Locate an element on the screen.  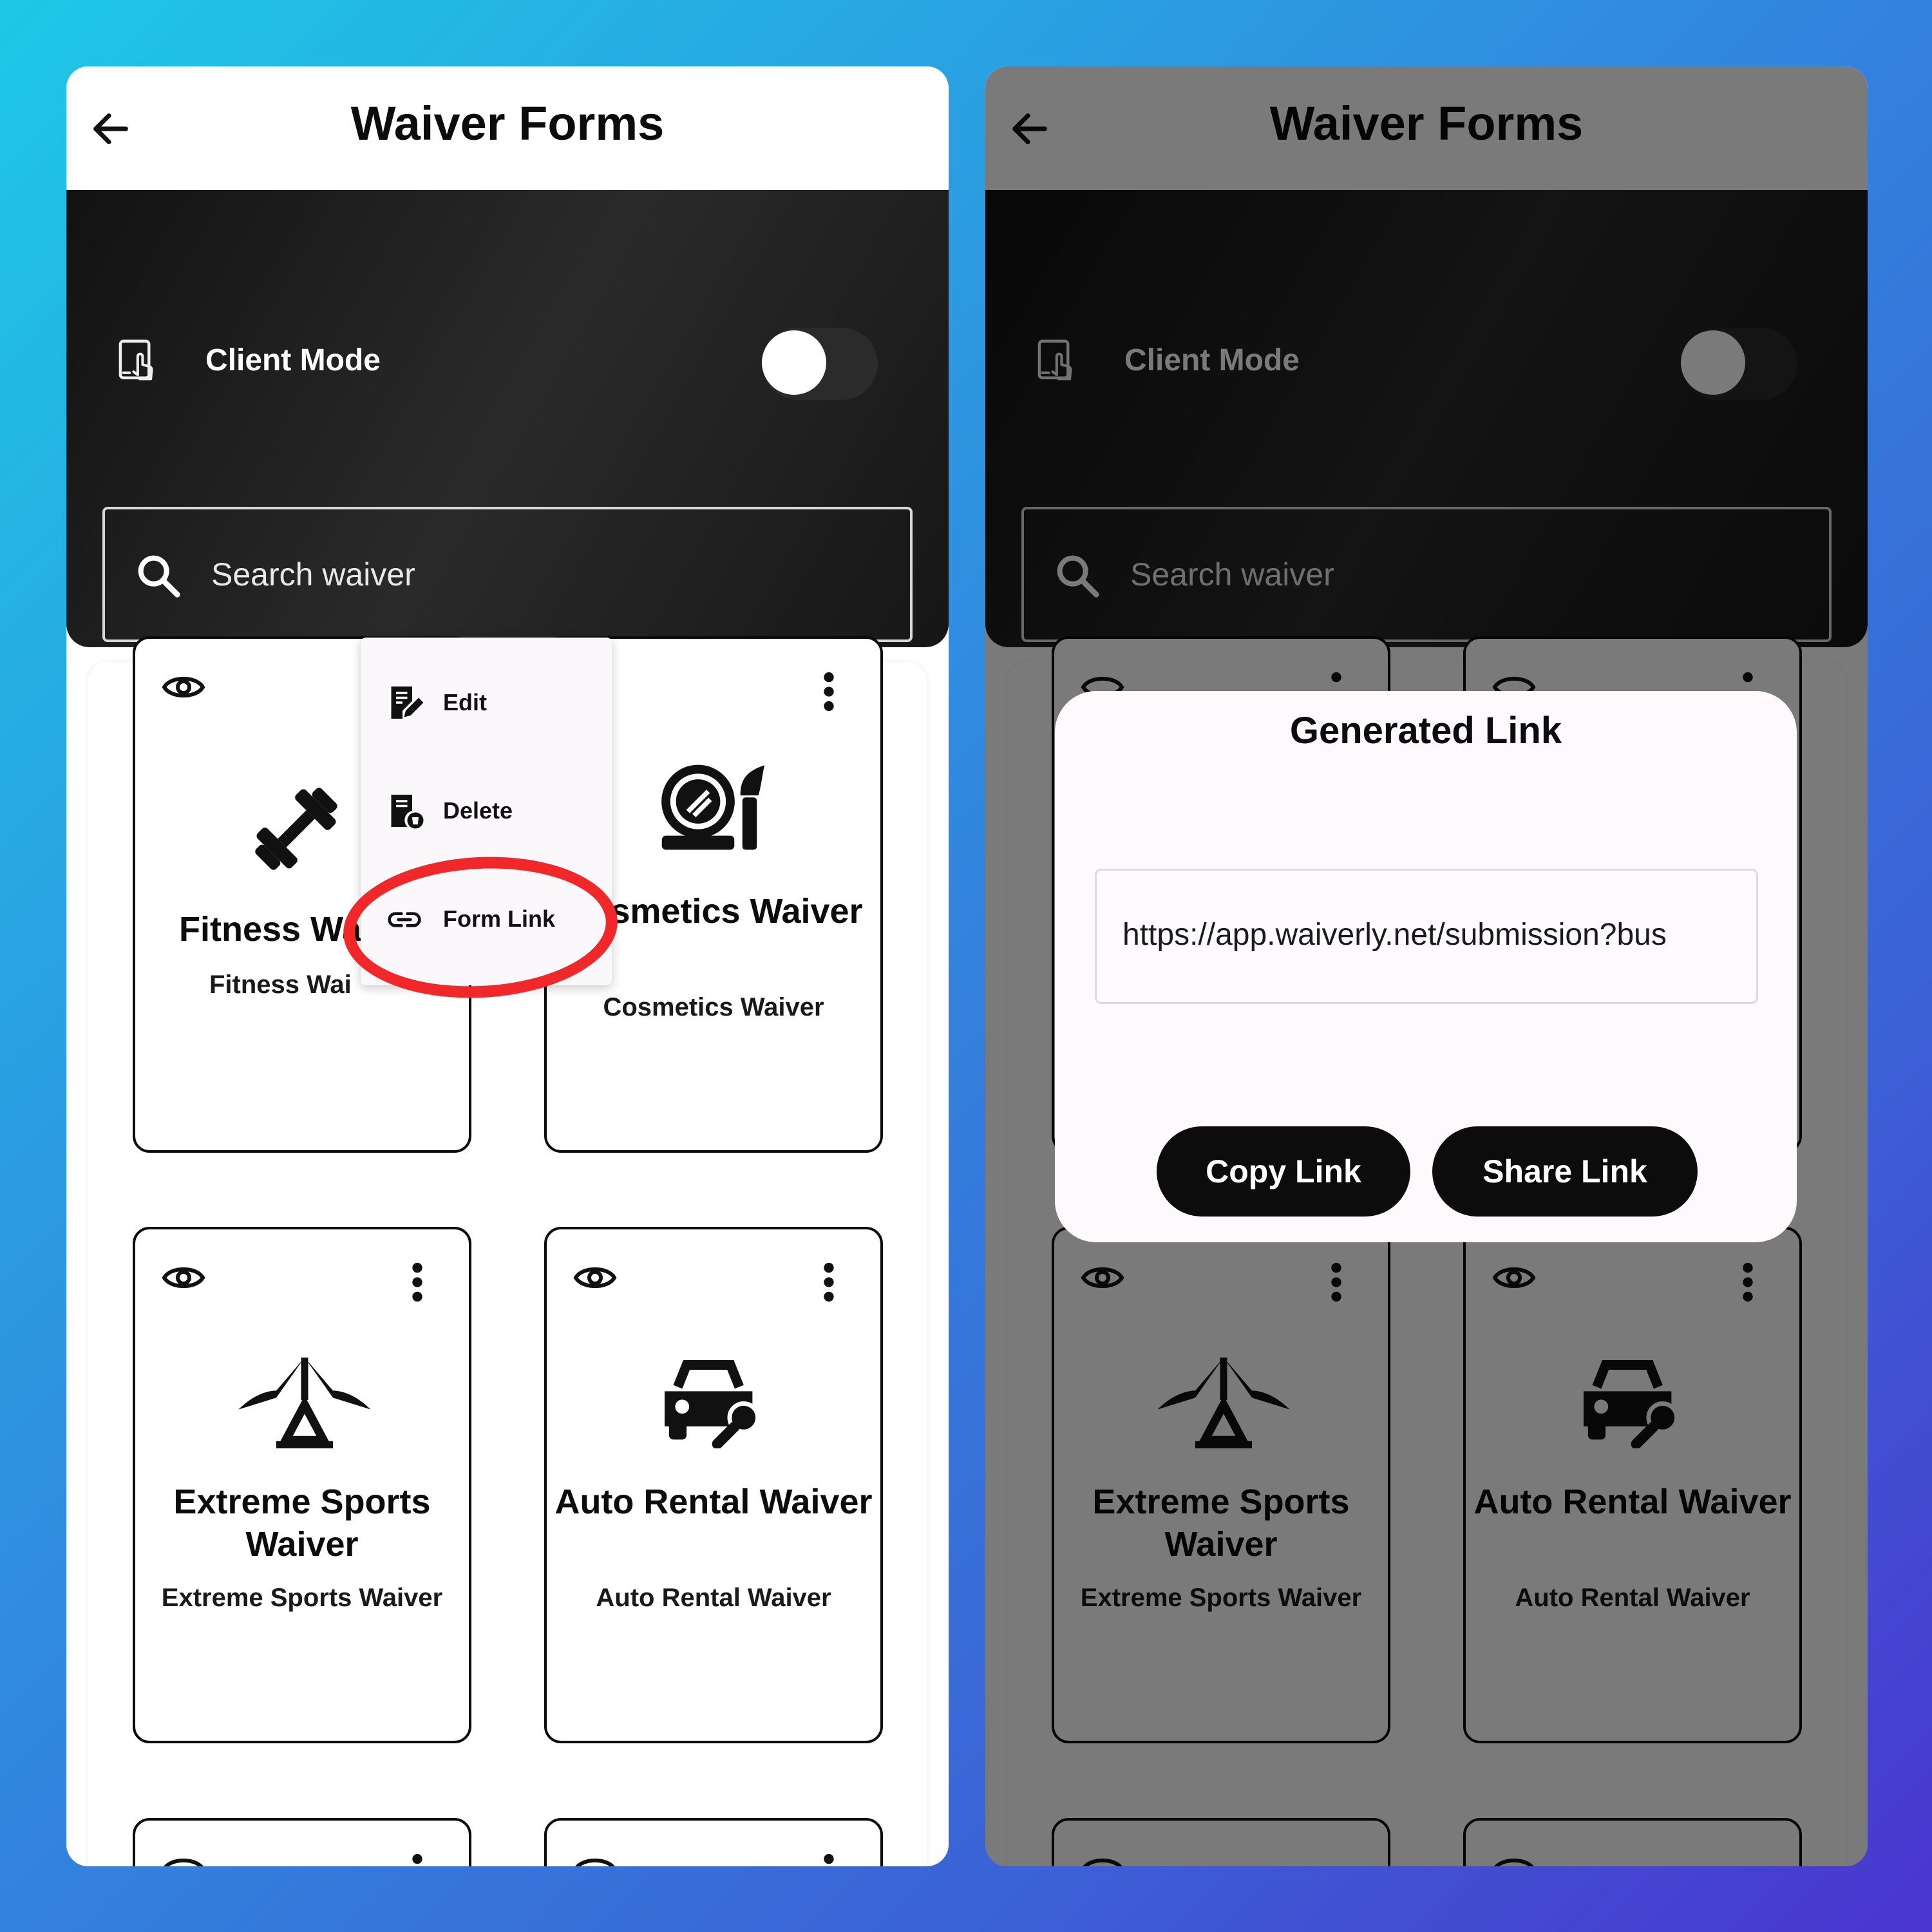
app-header: Waiver Forms is located at coordinates (508, 128).